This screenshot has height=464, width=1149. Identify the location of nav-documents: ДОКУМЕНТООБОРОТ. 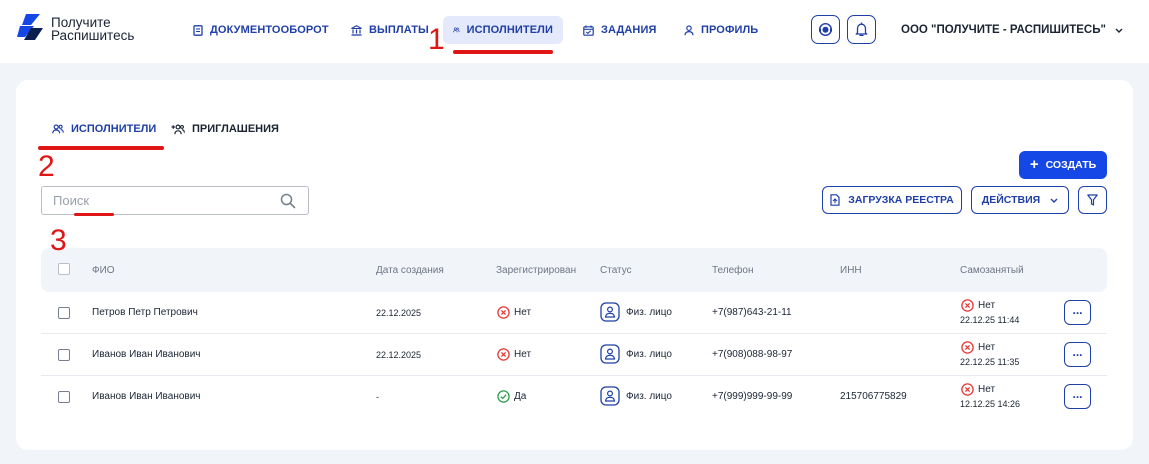
(261, 30).